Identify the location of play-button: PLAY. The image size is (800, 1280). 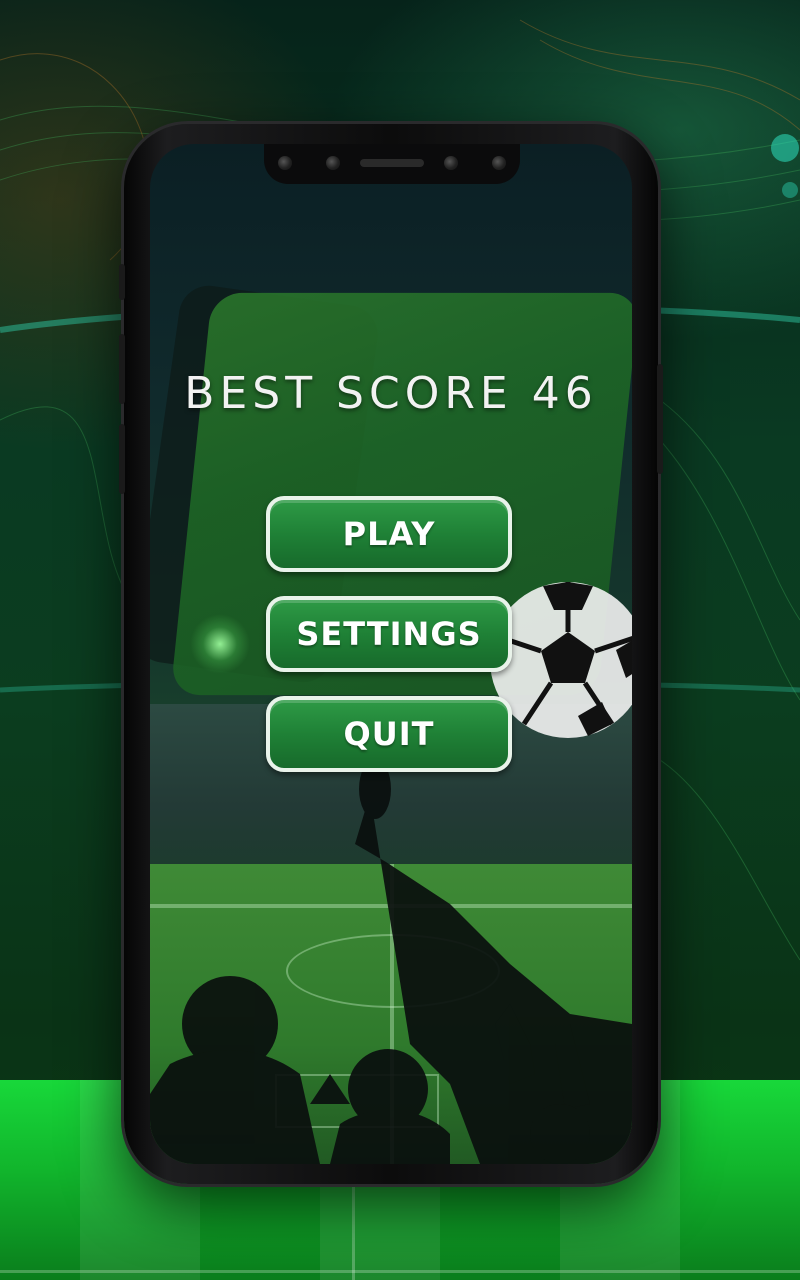
(389, 534).